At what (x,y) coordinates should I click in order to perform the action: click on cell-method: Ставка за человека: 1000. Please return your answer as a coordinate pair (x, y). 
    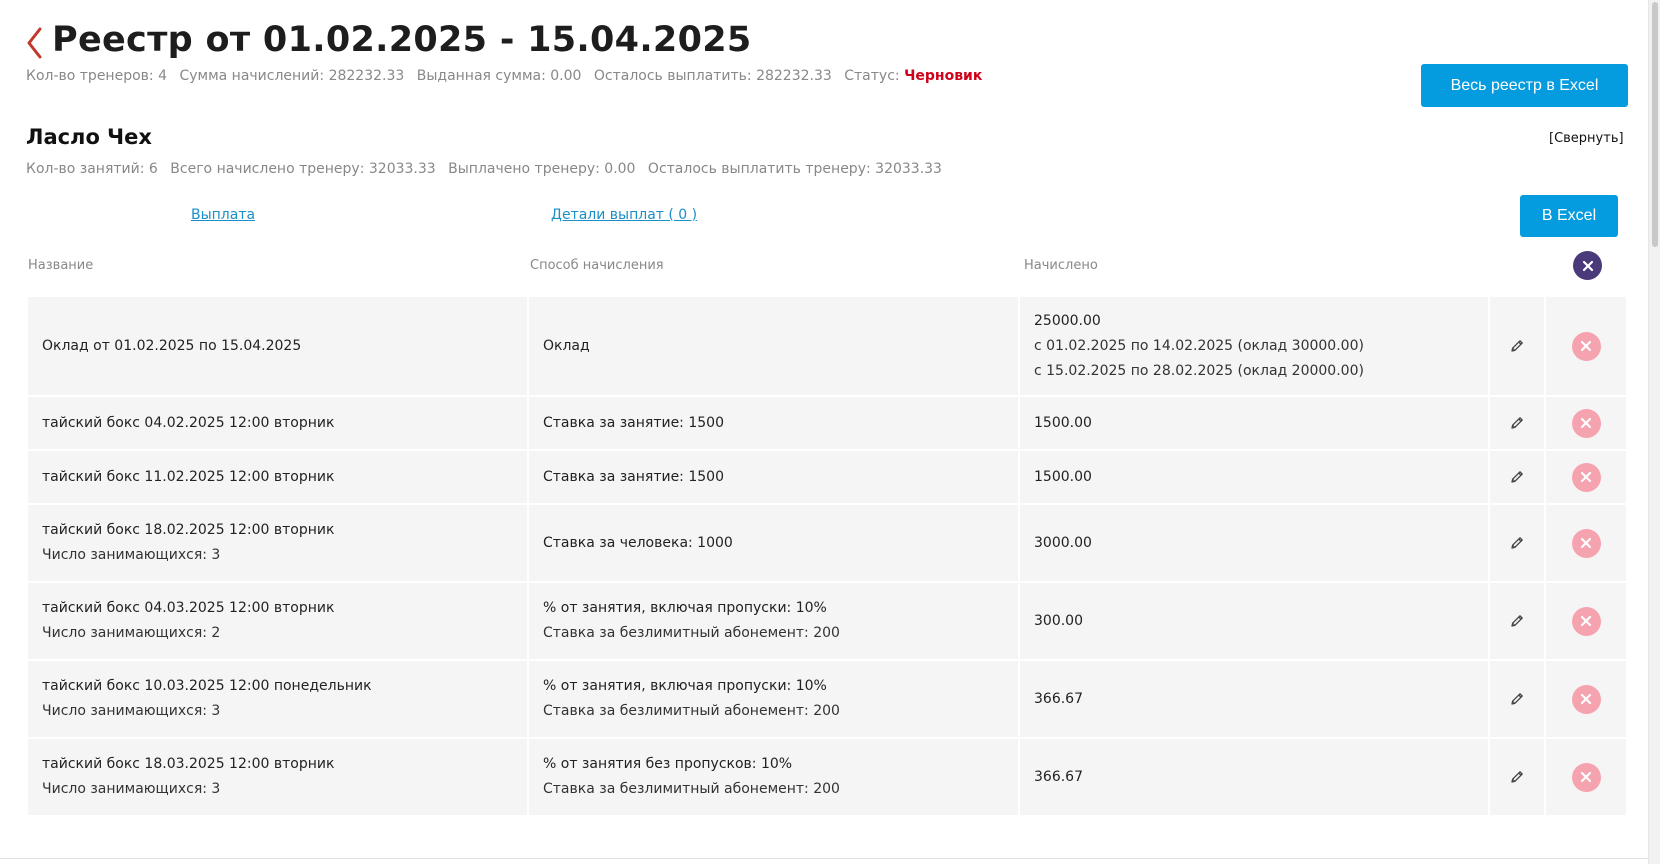
    Looking at the image, I should click on (774, 543).